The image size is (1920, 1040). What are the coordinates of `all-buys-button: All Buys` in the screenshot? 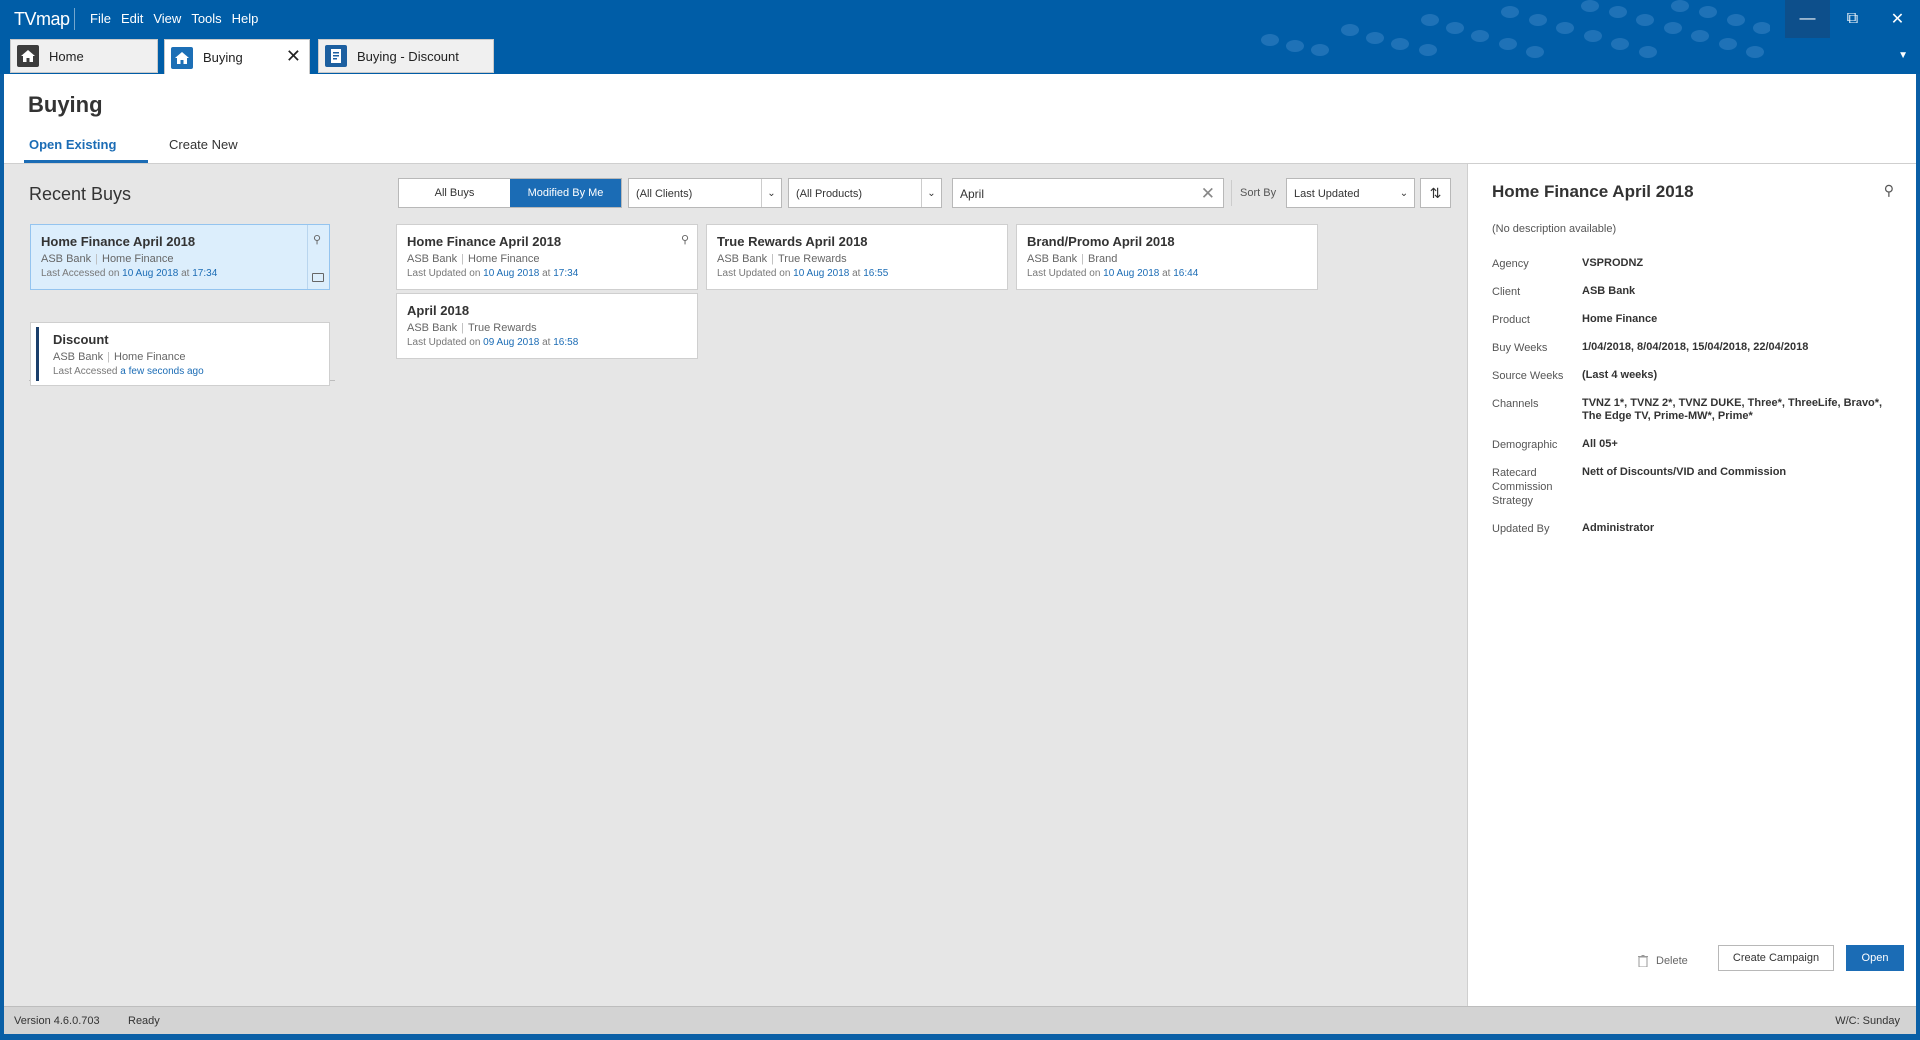 It's located at (454, 193).